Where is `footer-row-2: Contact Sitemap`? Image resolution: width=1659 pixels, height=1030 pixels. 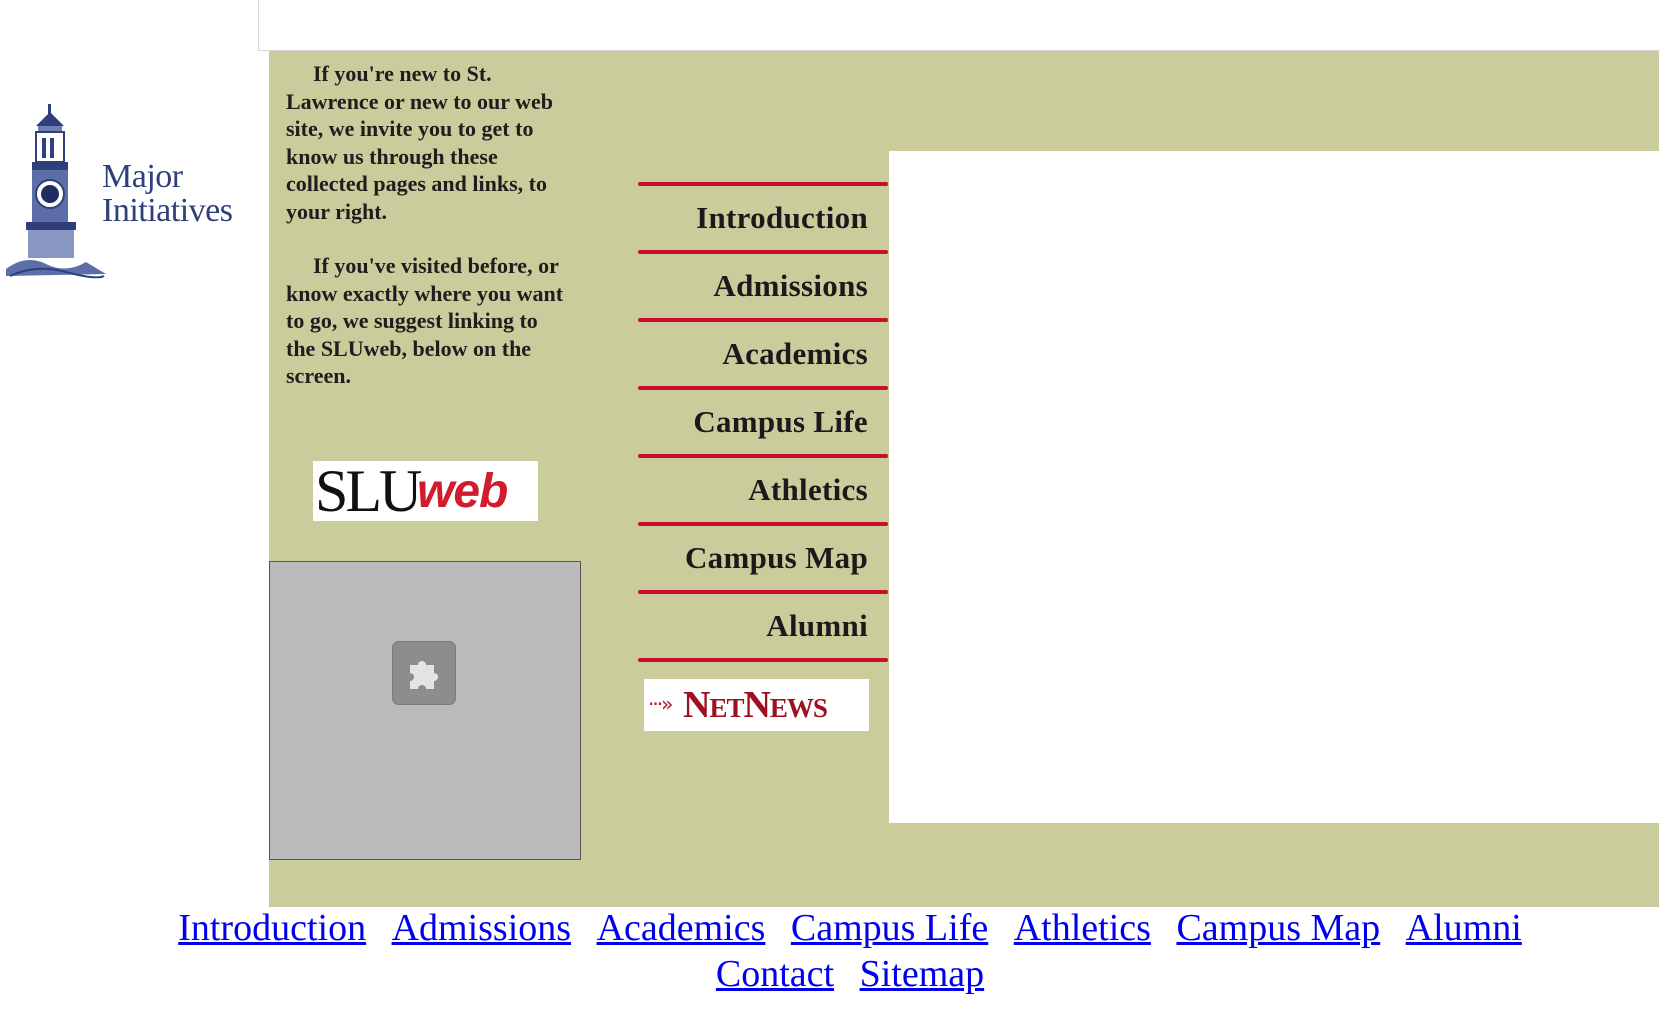
footer-row-2: Contact Sitemap is located at coordinates (829, 974).